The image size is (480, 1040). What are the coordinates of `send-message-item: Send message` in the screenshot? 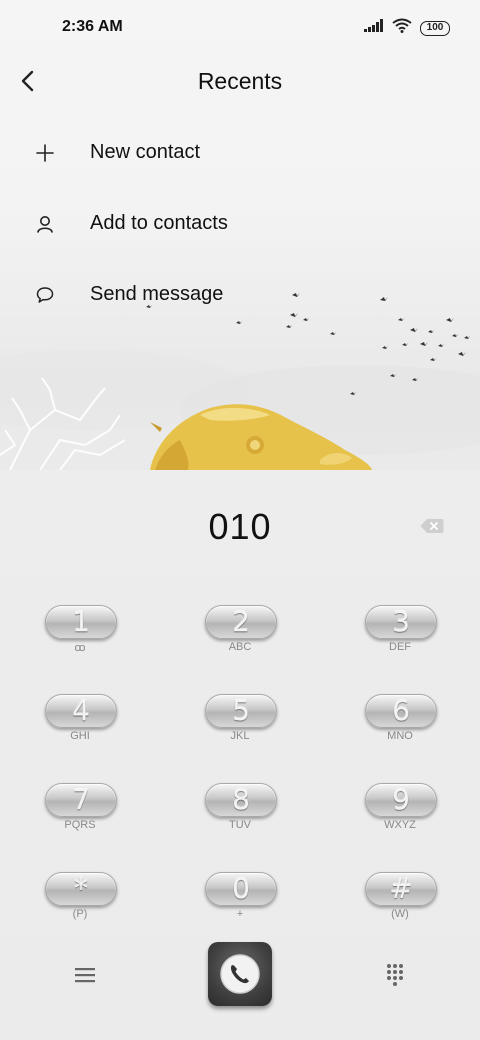 It's located at (240, 294).